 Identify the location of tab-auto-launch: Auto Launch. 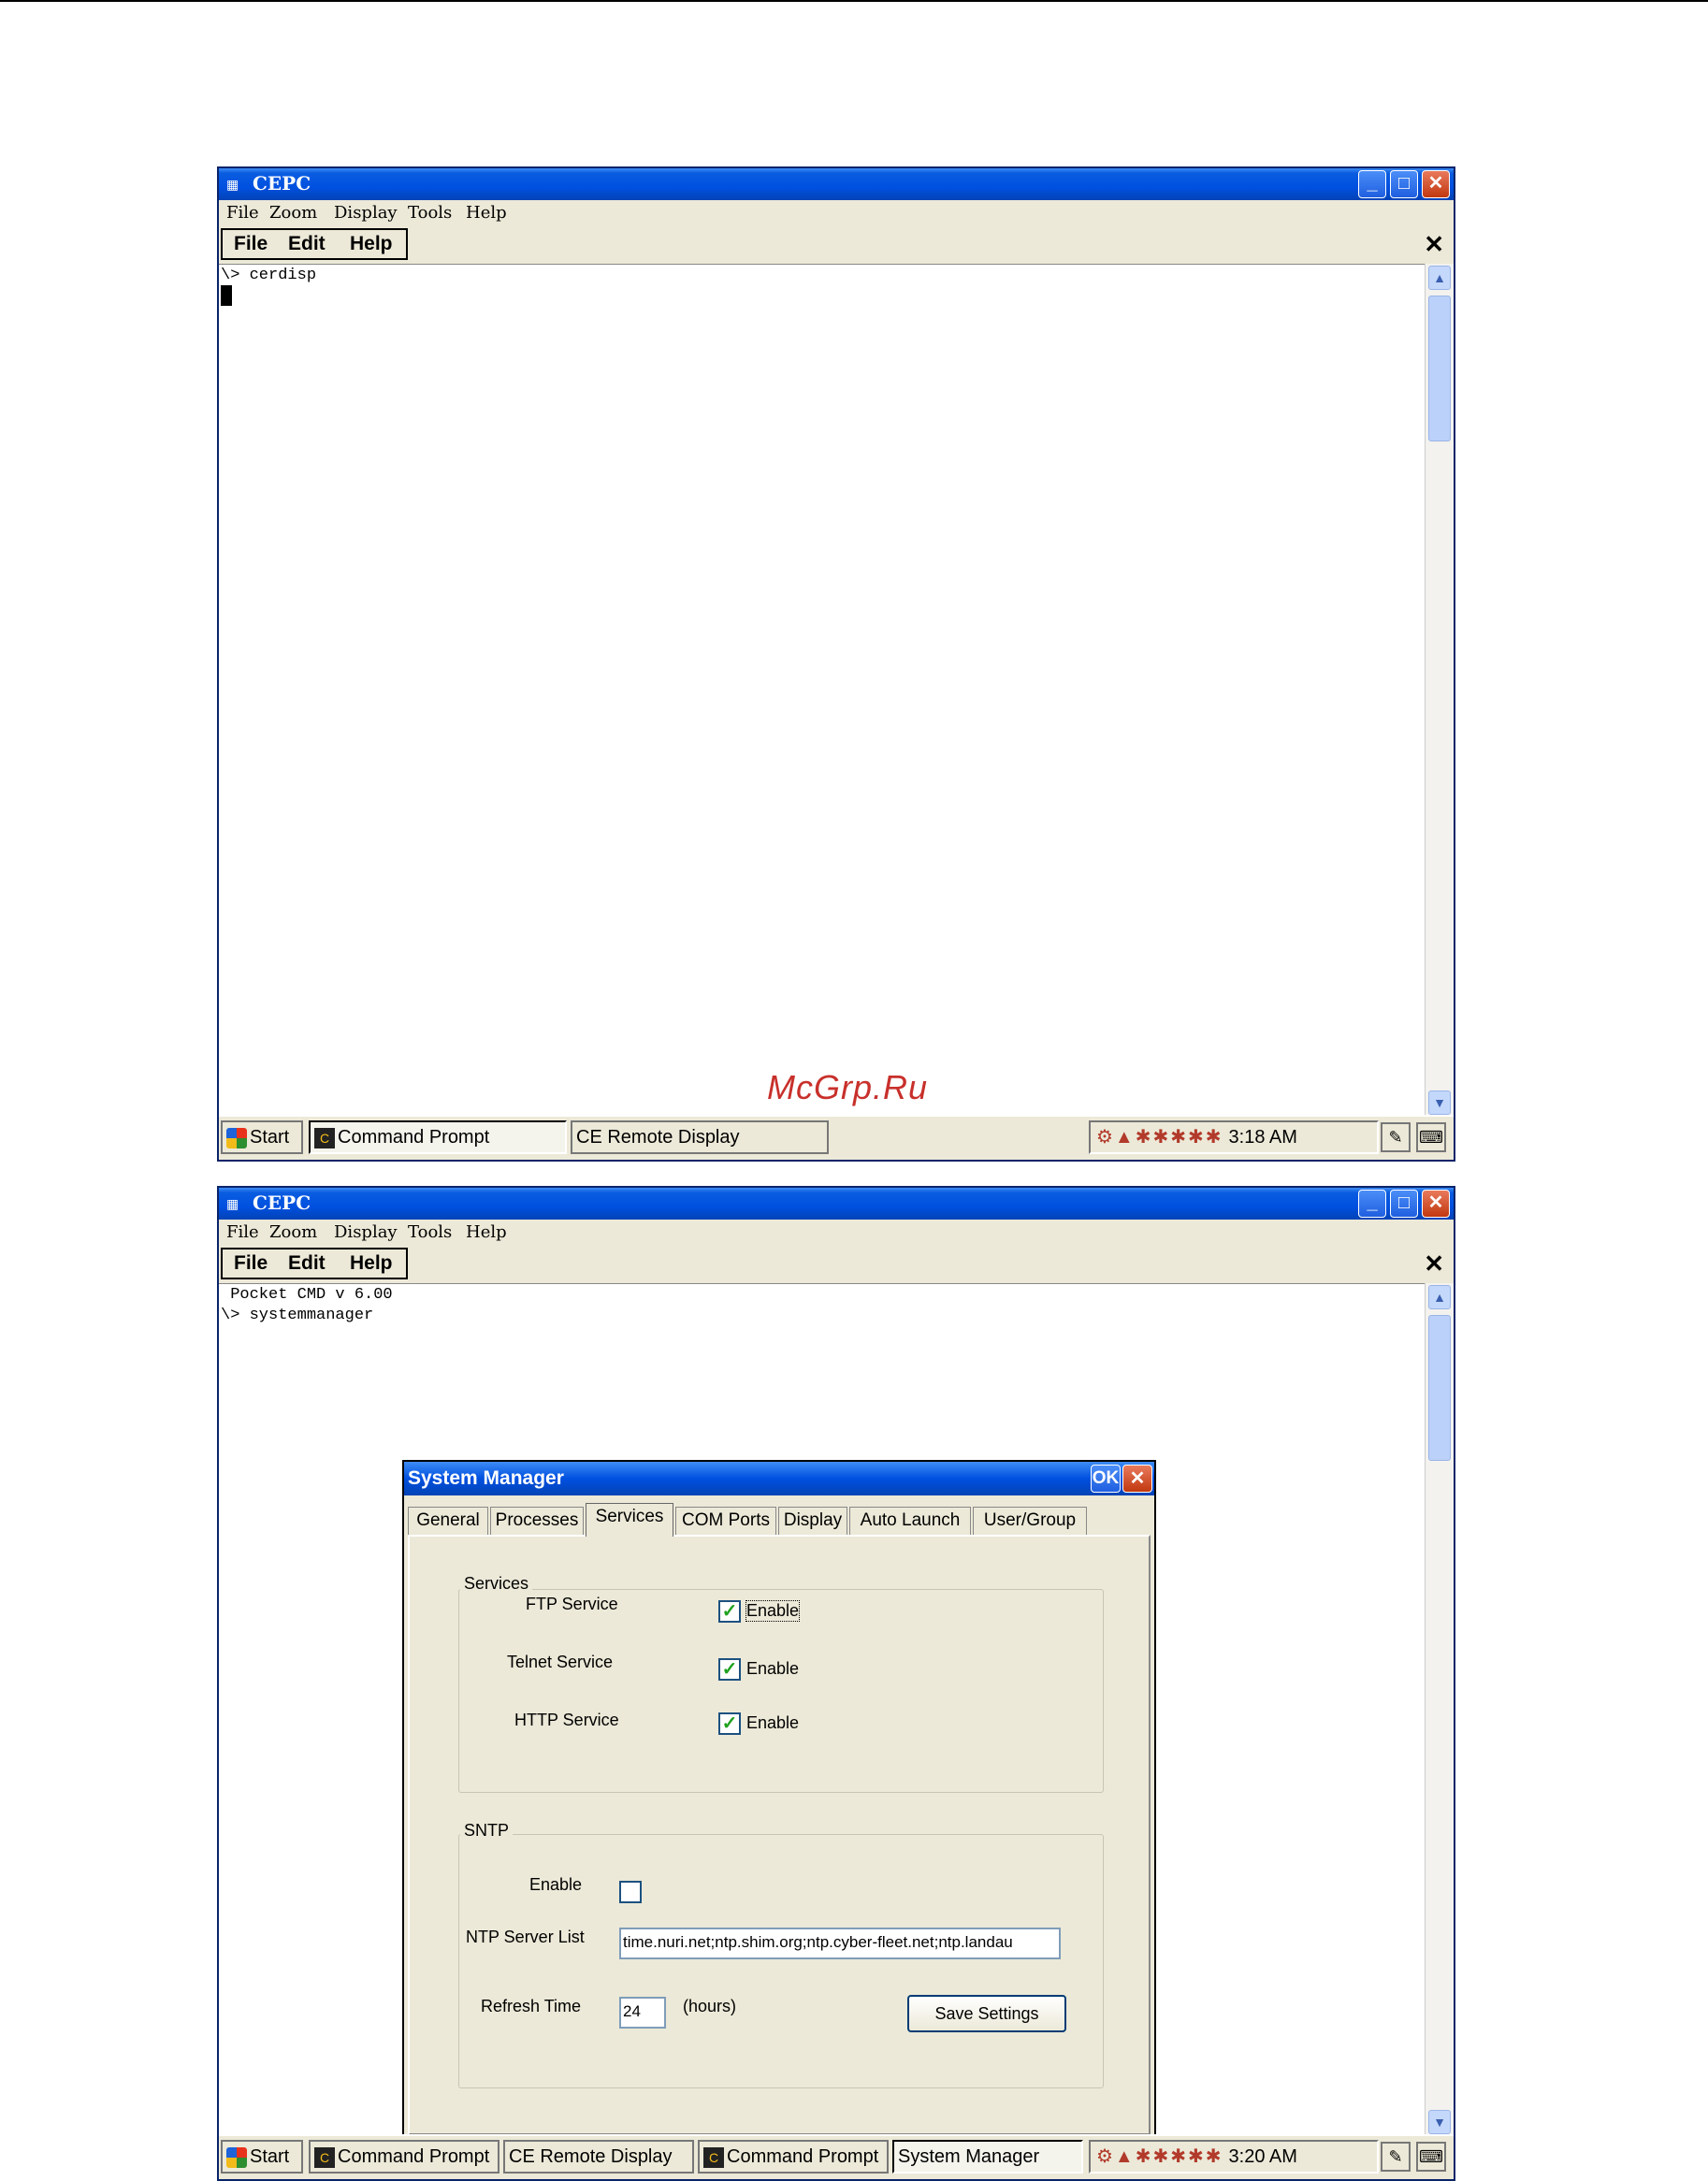
(910, 1521).